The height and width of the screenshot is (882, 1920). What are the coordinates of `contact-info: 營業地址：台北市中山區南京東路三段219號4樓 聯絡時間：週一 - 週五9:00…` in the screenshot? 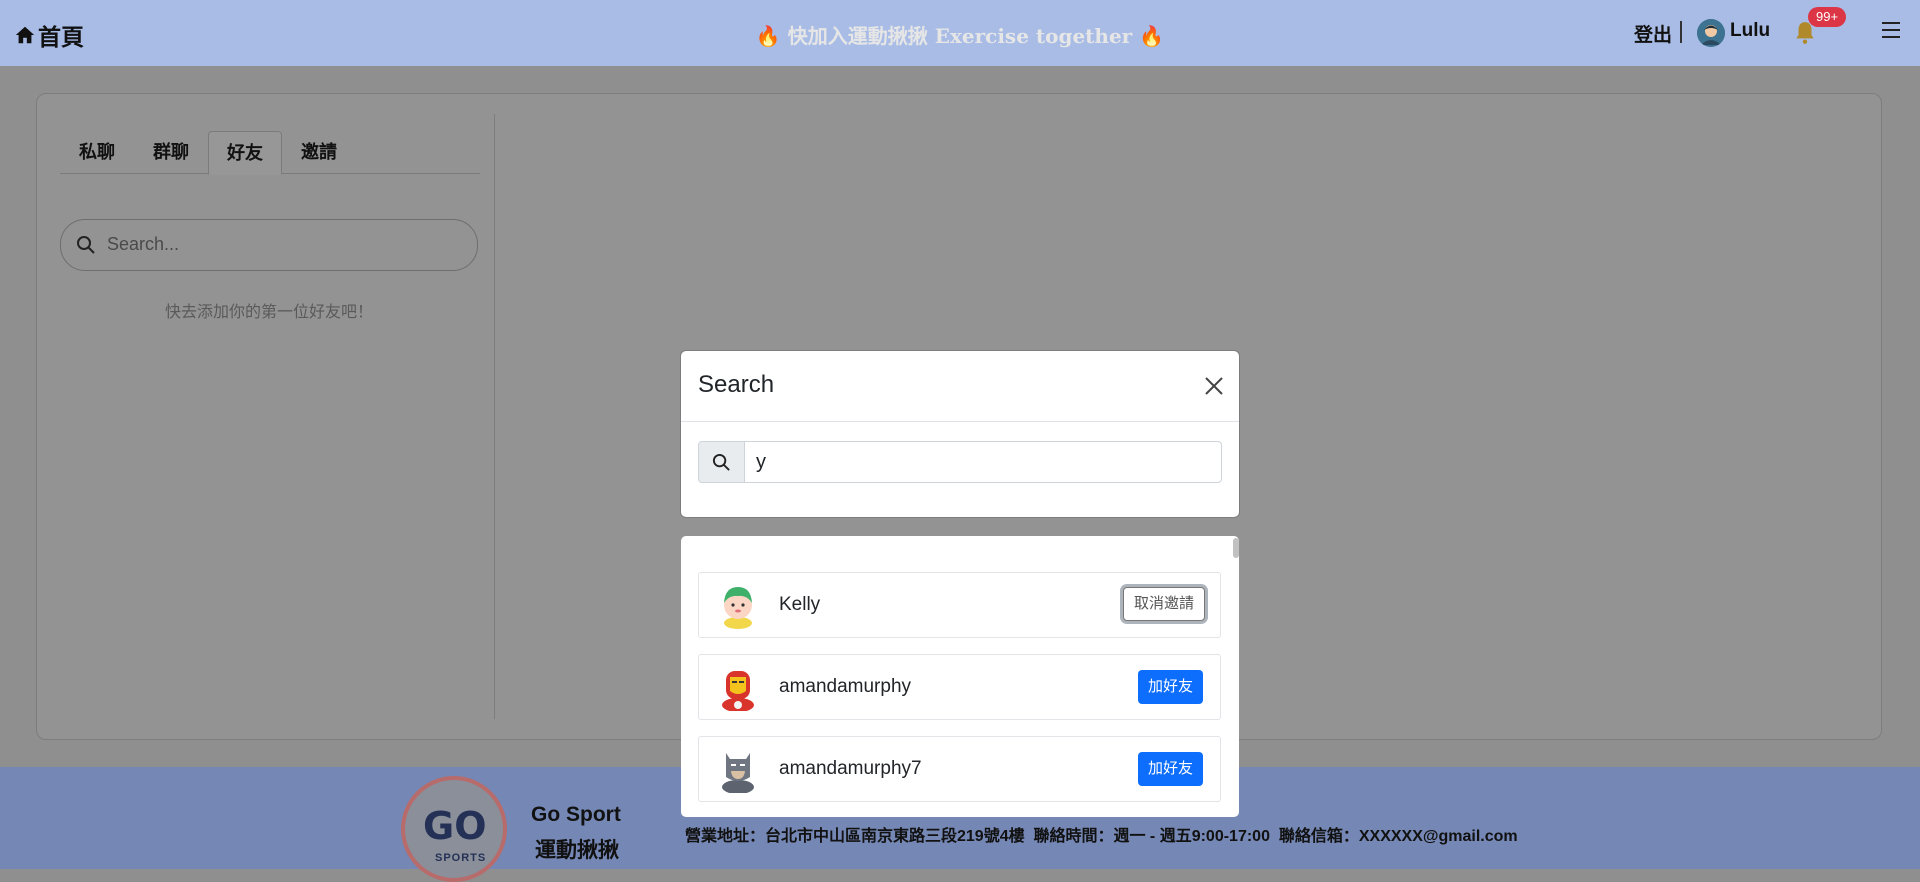 It's located at (1101, 836).